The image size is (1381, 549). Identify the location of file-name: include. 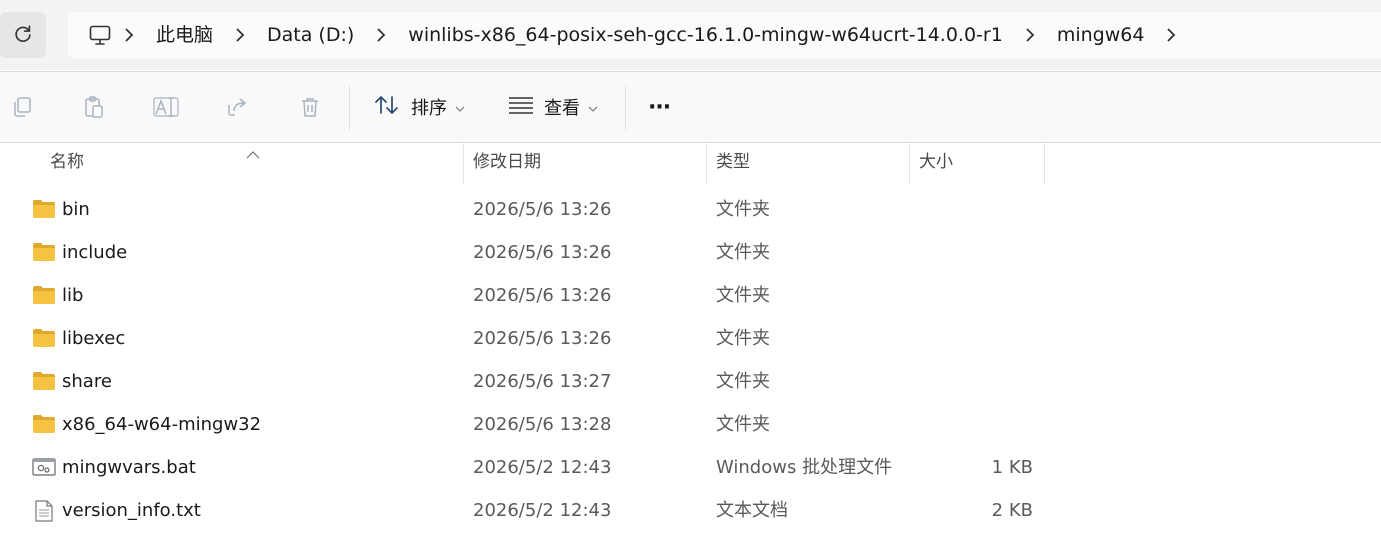
(95, 252).